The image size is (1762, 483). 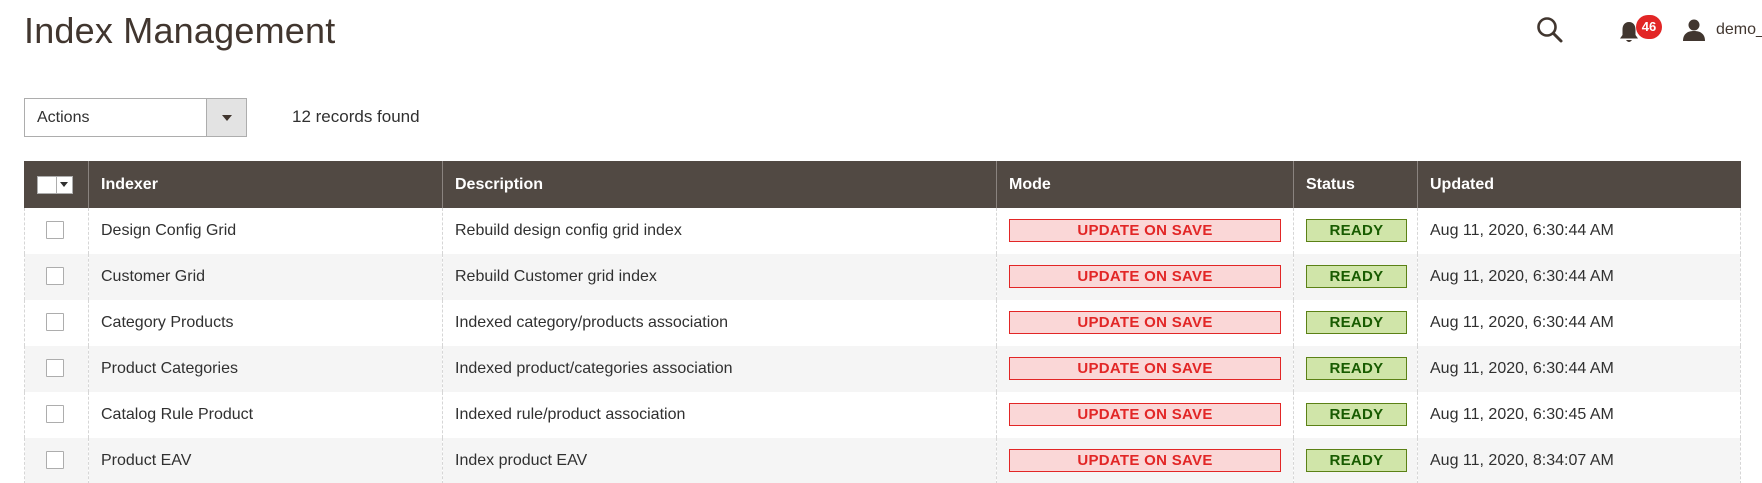 What do you see at coordinates (1579, 184) in the screenshot?
I see `column-header-updated: Updated` at bounding box center [1579, 184].